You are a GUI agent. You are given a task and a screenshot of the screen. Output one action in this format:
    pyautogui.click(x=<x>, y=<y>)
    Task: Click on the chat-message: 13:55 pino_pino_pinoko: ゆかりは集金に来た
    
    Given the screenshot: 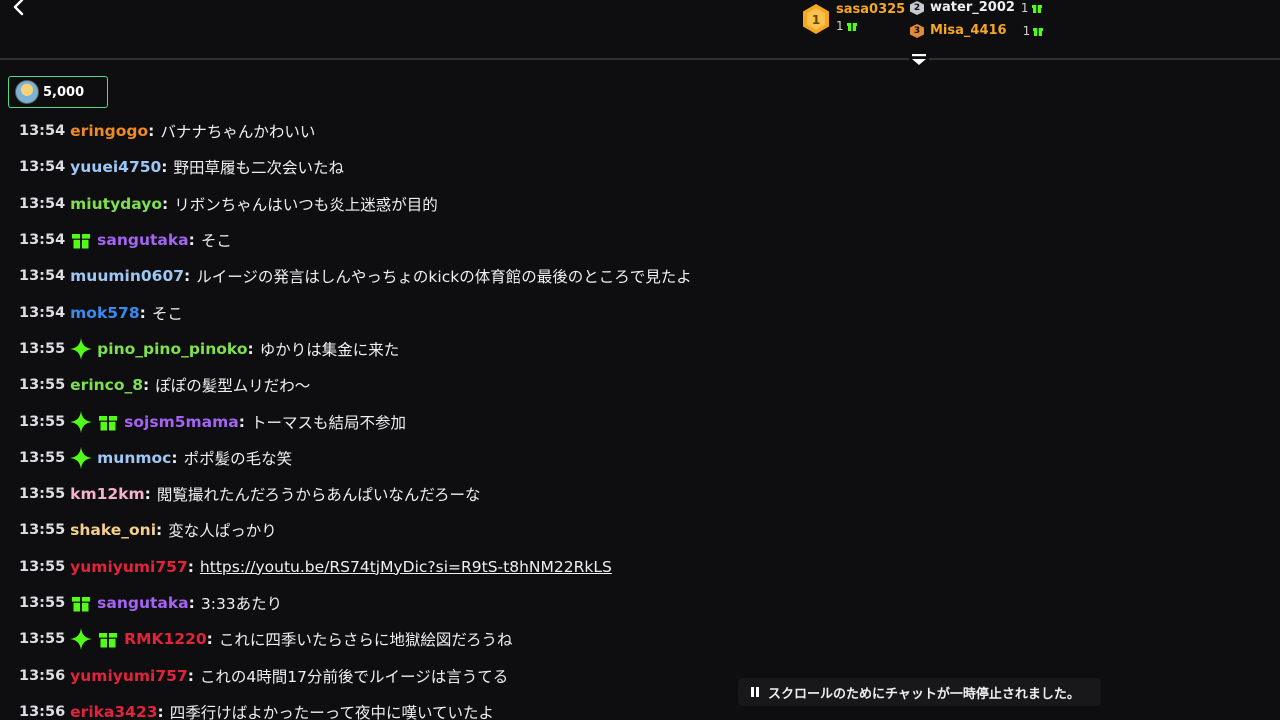 What is the action you would take?
    pyautogui.click(x=639, y=349)
    